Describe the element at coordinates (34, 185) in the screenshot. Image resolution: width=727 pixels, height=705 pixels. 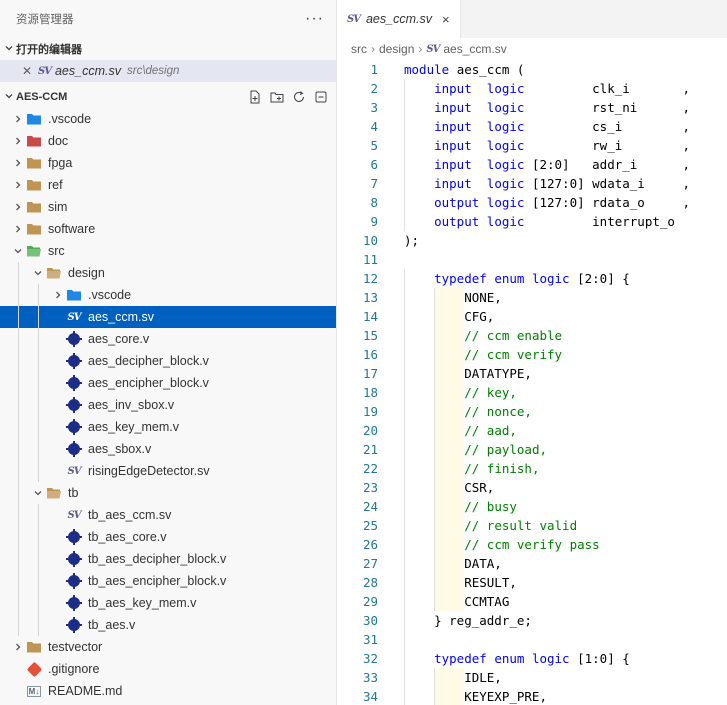
I see `folder-icon` at that location.